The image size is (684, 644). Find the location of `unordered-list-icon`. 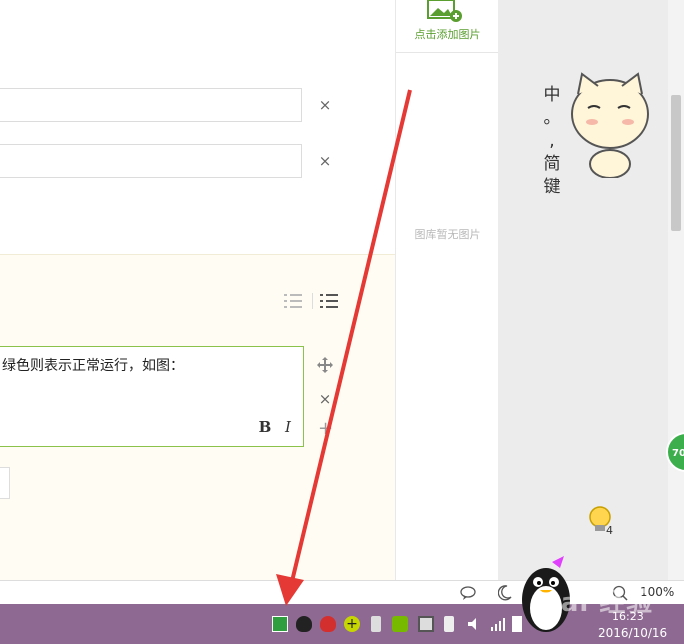

unordered-list-icon is located at coordinates (329, 301).